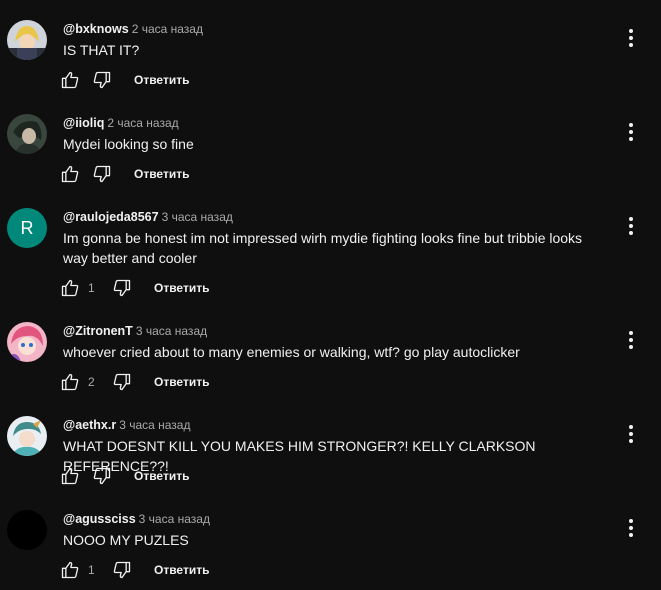 The image size is (661, 590). Describe the element at coordinates (101, 50) in the screenshot. I see `comment-line: IS THAT IT?` at that location.